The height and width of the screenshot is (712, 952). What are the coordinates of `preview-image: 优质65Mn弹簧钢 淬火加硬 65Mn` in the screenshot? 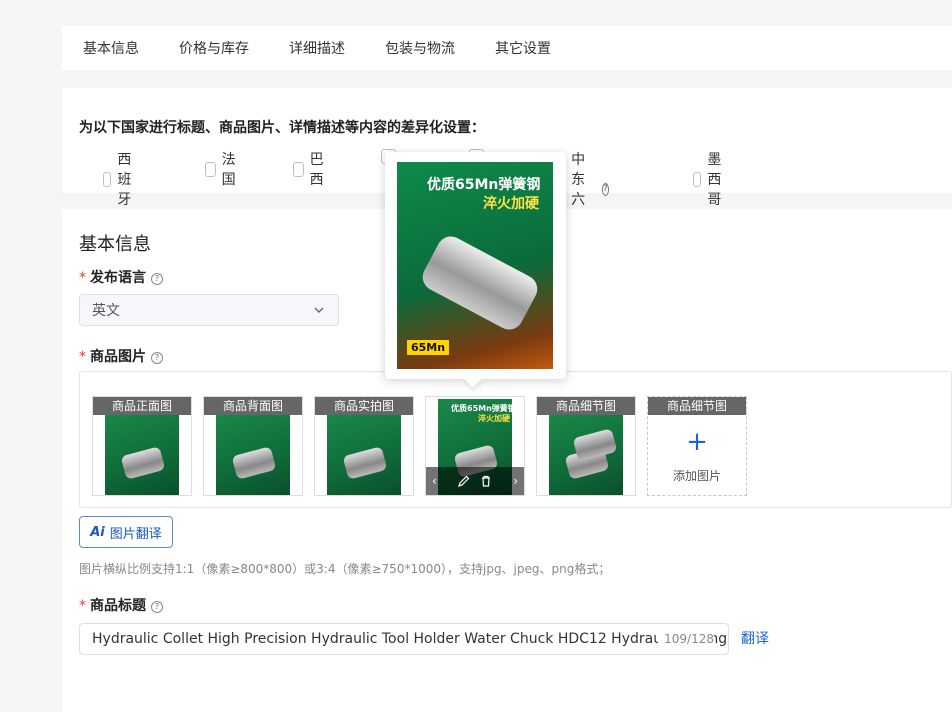 It's located at (475, 265).